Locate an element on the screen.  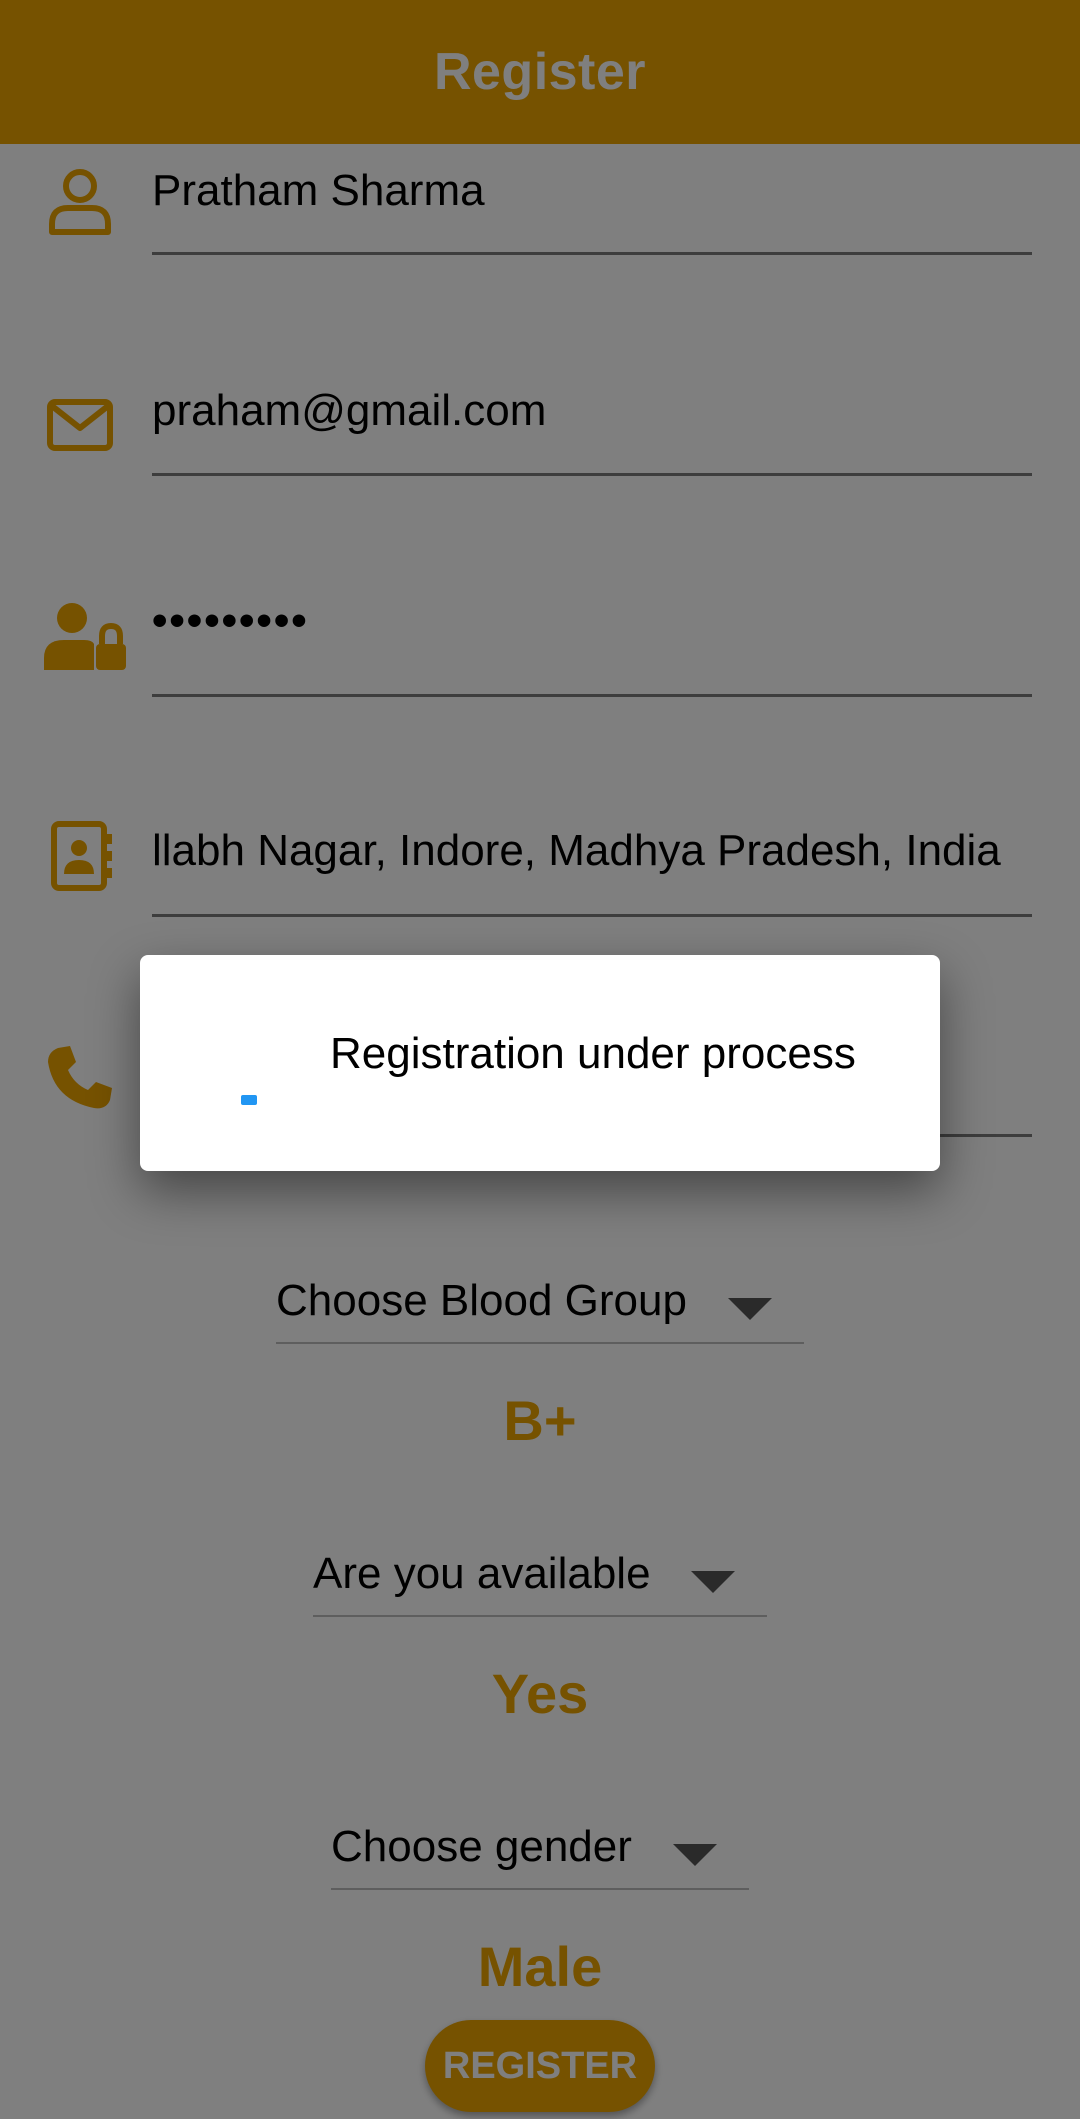
progress-dialog: Registration under process is located at coordinates (540, 1063).